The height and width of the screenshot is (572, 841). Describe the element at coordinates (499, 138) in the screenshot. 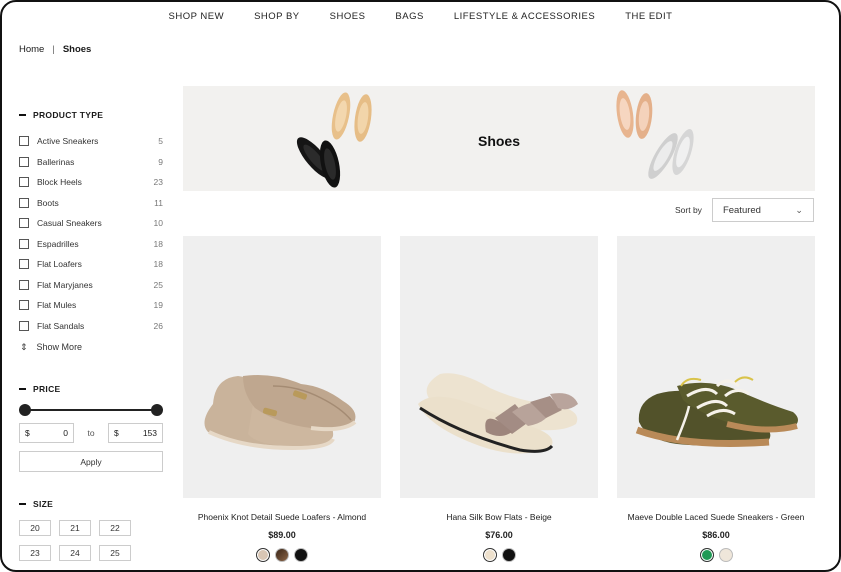

I see `category-banner: Shoes` at that location.